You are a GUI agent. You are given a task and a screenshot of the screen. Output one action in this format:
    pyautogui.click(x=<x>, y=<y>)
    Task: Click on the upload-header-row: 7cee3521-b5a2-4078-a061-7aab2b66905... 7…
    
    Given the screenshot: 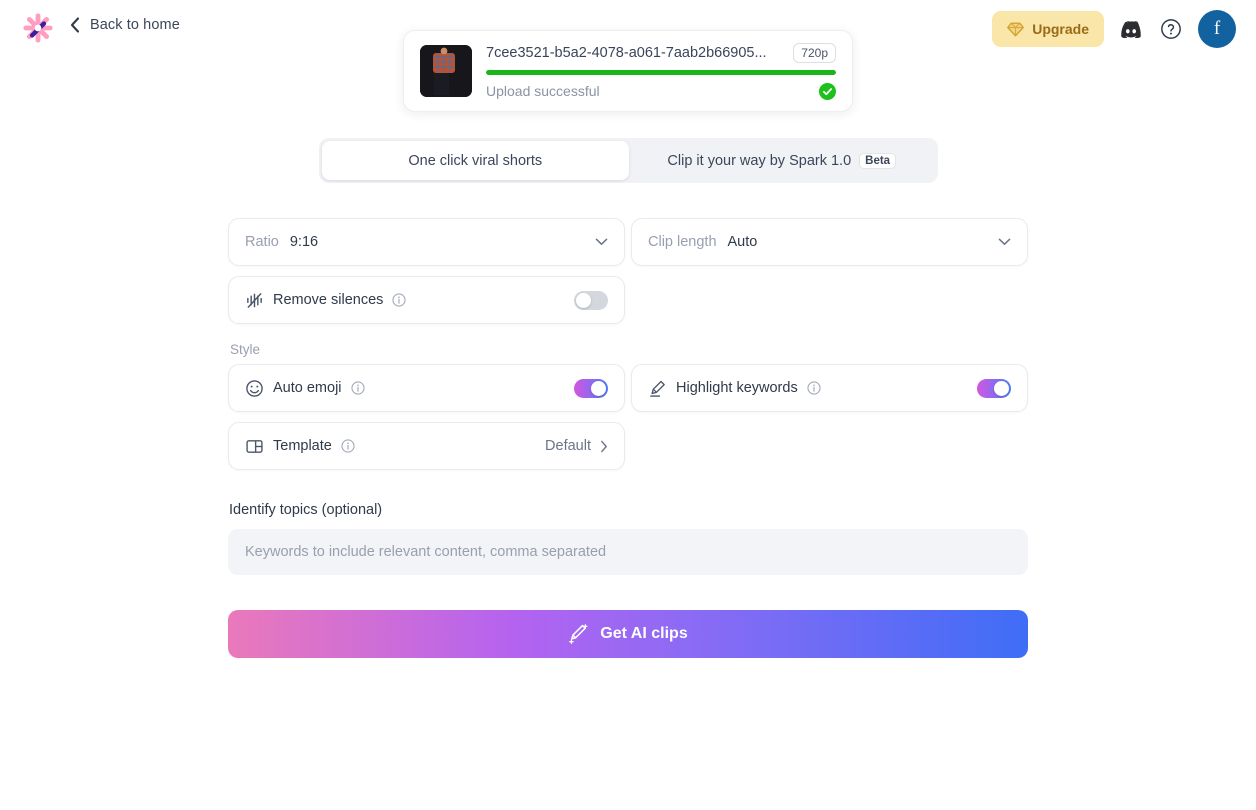 What is the action you would take?
    pyautogui.click(x=661, y=52)
    